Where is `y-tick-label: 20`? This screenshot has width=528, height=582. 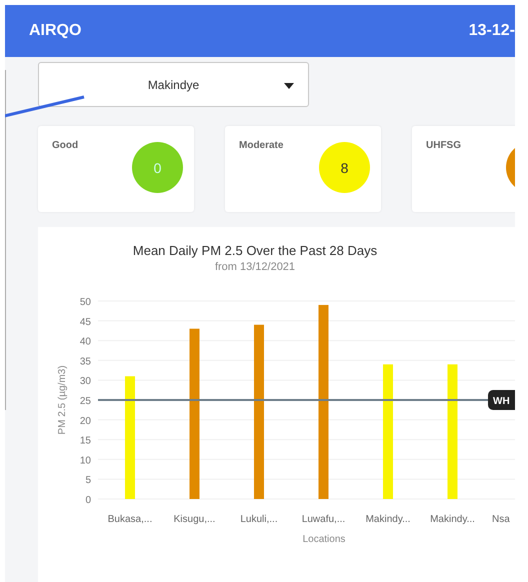
y-tick-label: 20 is located at coordinates (85, 421).